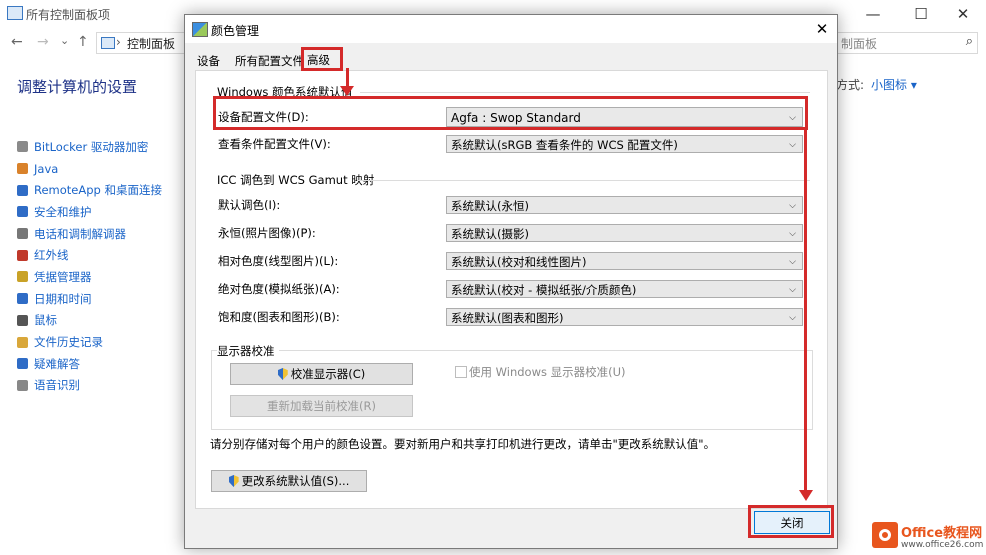 This screenshot has height=555, width=986. Describe the element at coordinates (51, 255) in the screenshot. I see `control-panel-item-label: 红外线` at that location.